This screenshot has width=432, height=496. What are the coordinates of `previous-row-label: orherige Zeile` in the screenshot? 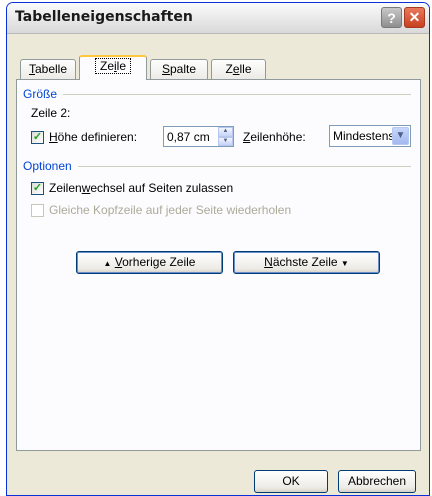 It's located at (159, 262).